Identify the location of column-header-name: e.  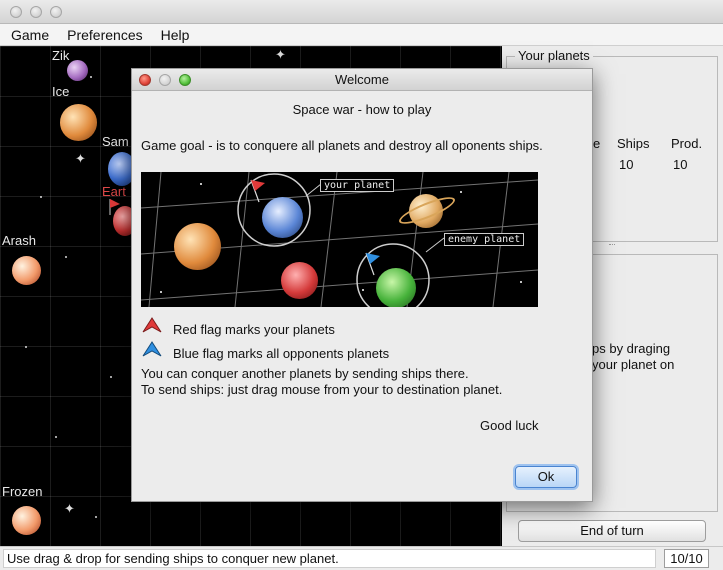
(597, 143).